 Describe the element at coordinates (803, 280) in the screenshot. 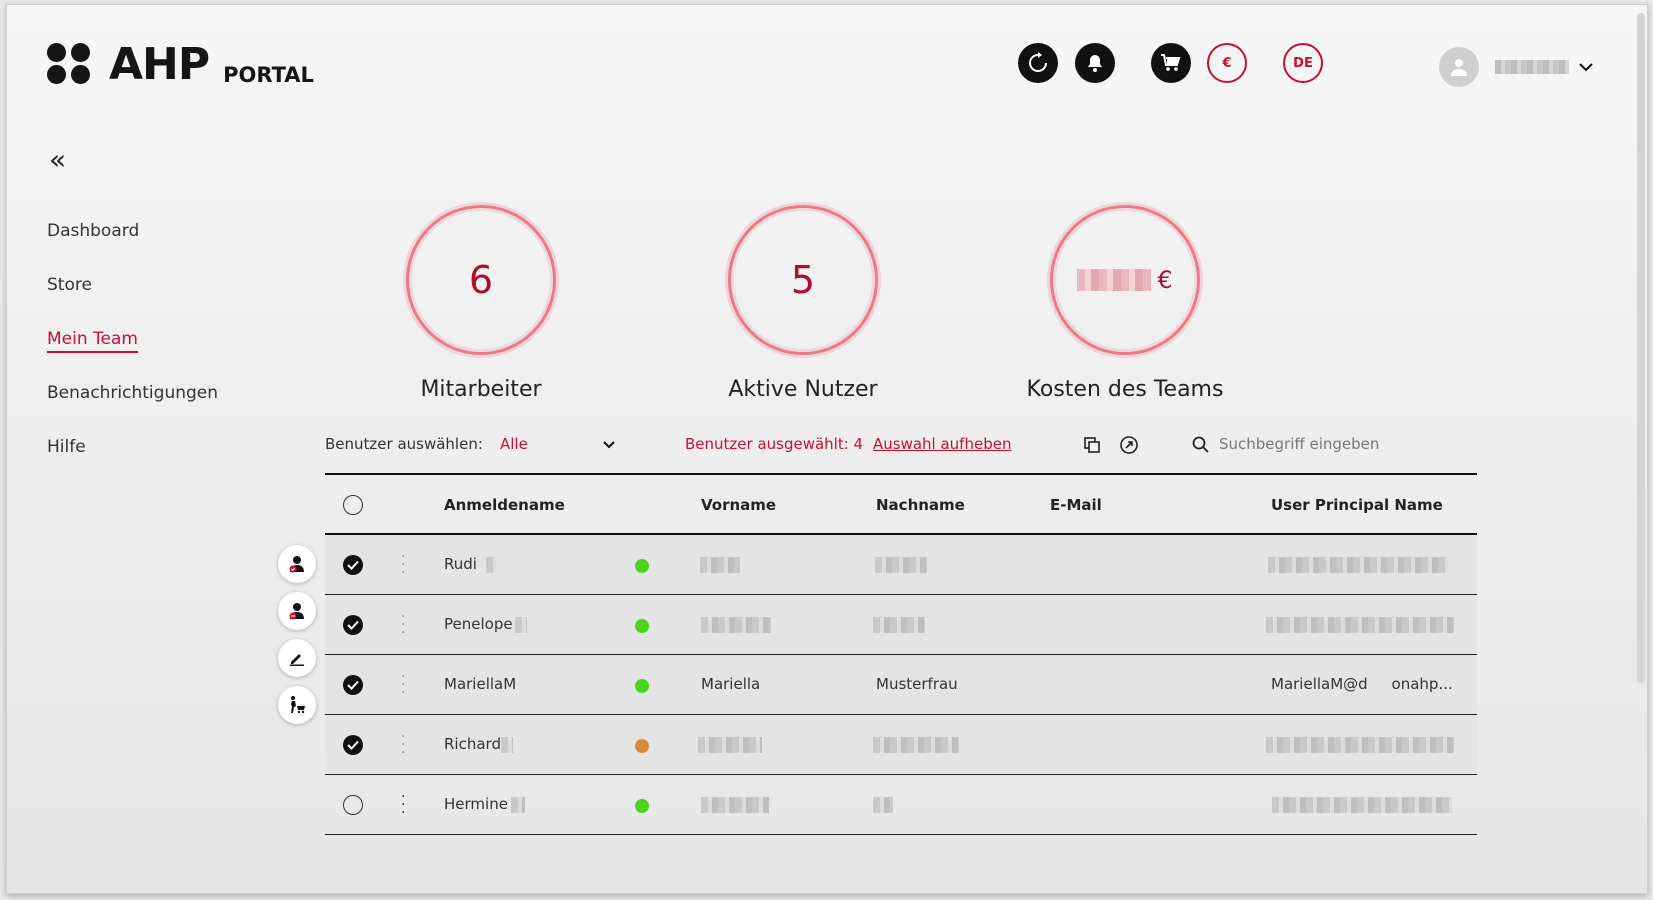

I see `stat-active-users-value: 5` at that location.